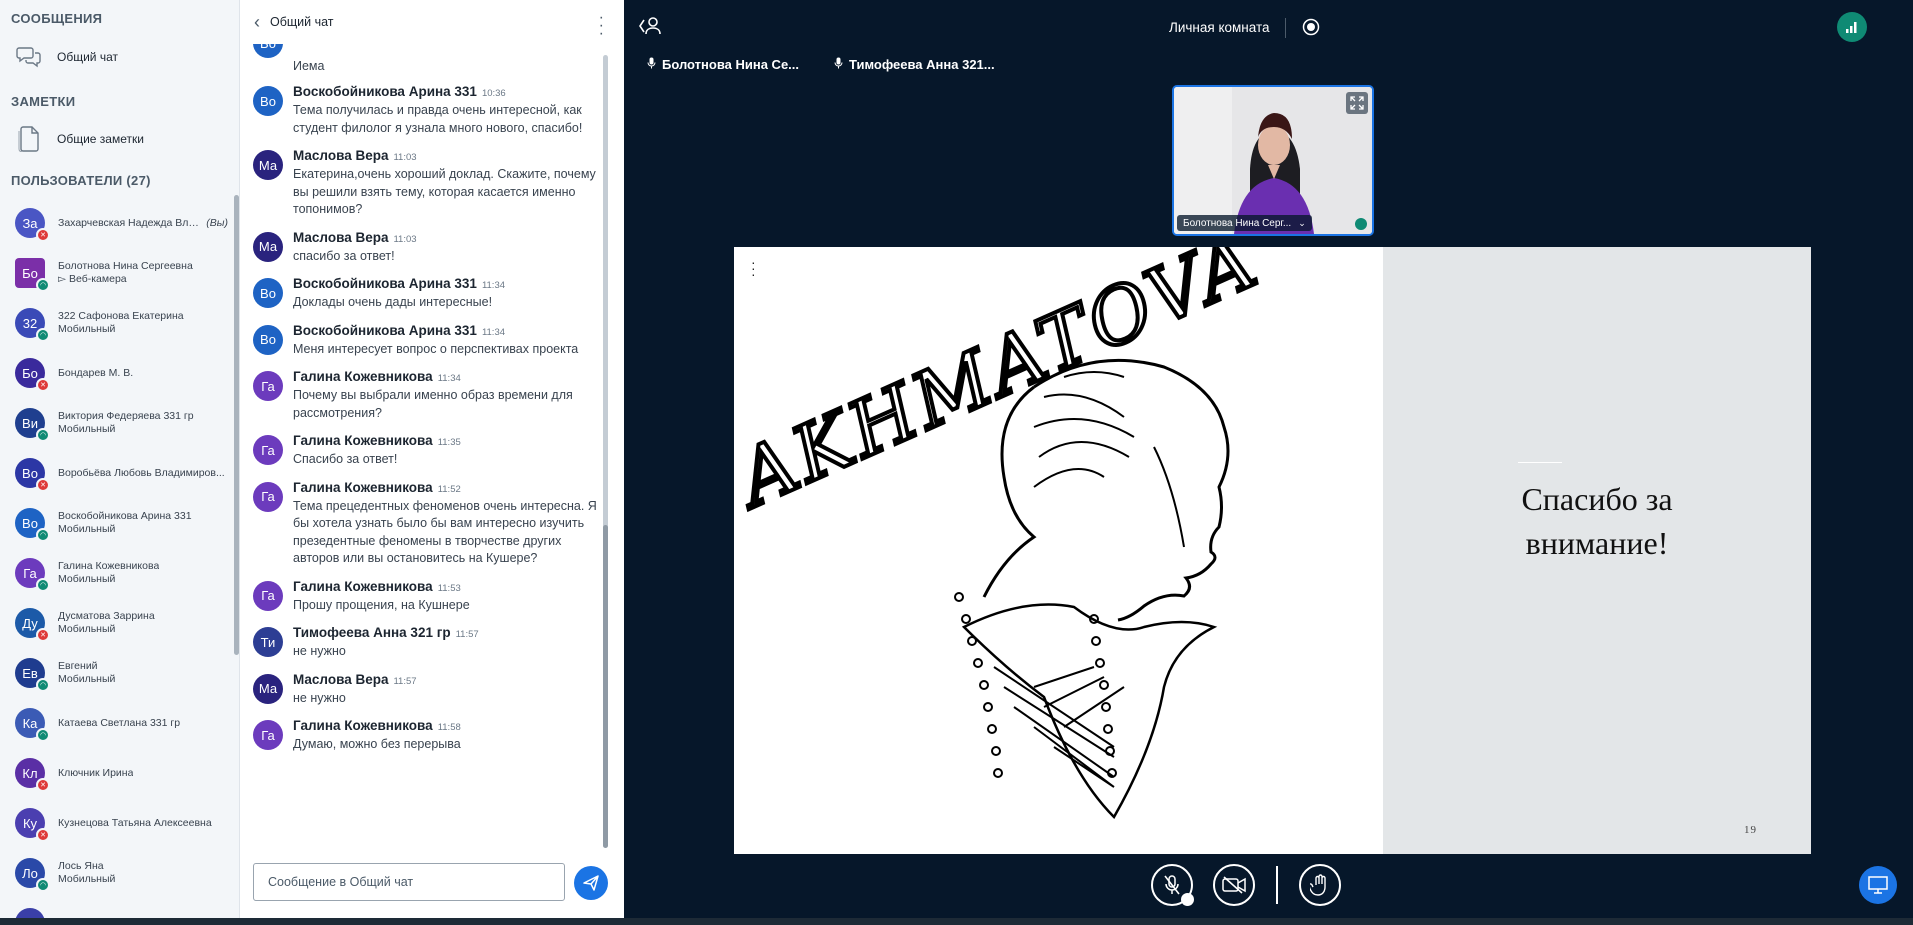 This screenshot has height=925, width=1913. What do you see at coordinates (319, 651) in the screenshot?
I see `message-text: не нужно` at bounding box center [319, 651].